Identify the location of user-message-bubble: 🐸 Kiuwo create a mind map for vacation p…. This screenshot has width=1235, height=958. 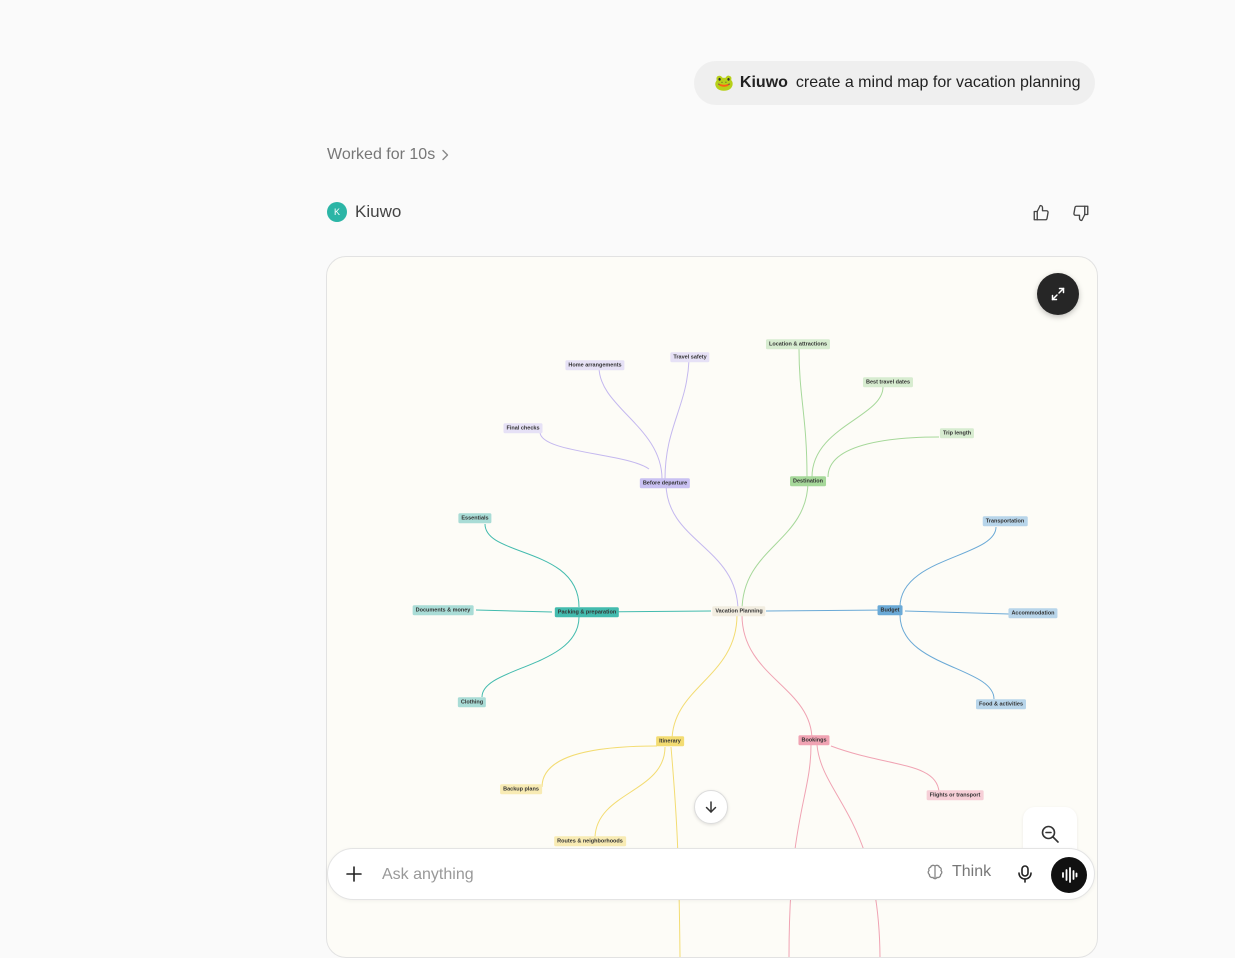
(894, 83).